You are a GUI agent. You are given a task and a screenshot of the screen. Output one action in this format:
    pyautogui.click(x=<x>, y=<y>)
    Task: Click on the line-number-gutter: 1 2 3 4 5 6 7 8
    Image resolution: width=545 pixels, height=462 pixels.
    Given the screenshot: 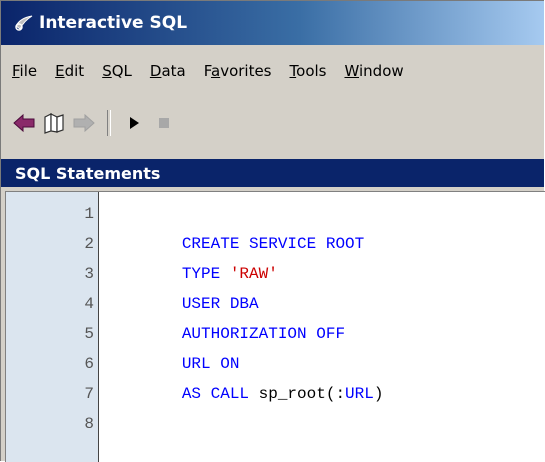 What is the action you would take?
    pyautogui.click(x=52, y=327)
    